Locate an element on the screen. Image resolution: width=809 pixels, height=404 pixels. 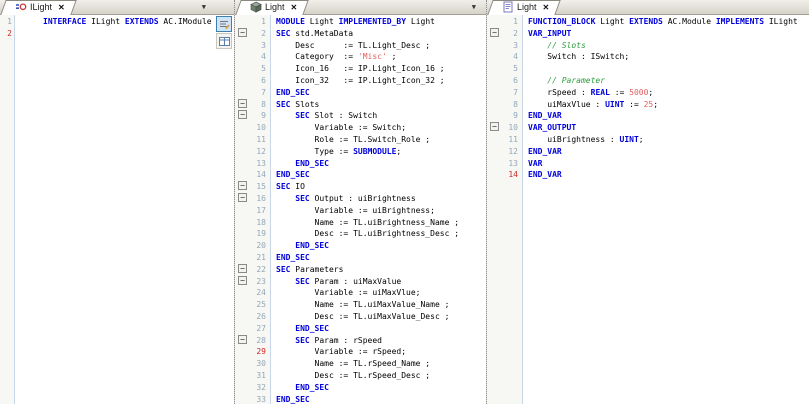
code-line: −15 SEC IO is located at coordinates (360, 187).